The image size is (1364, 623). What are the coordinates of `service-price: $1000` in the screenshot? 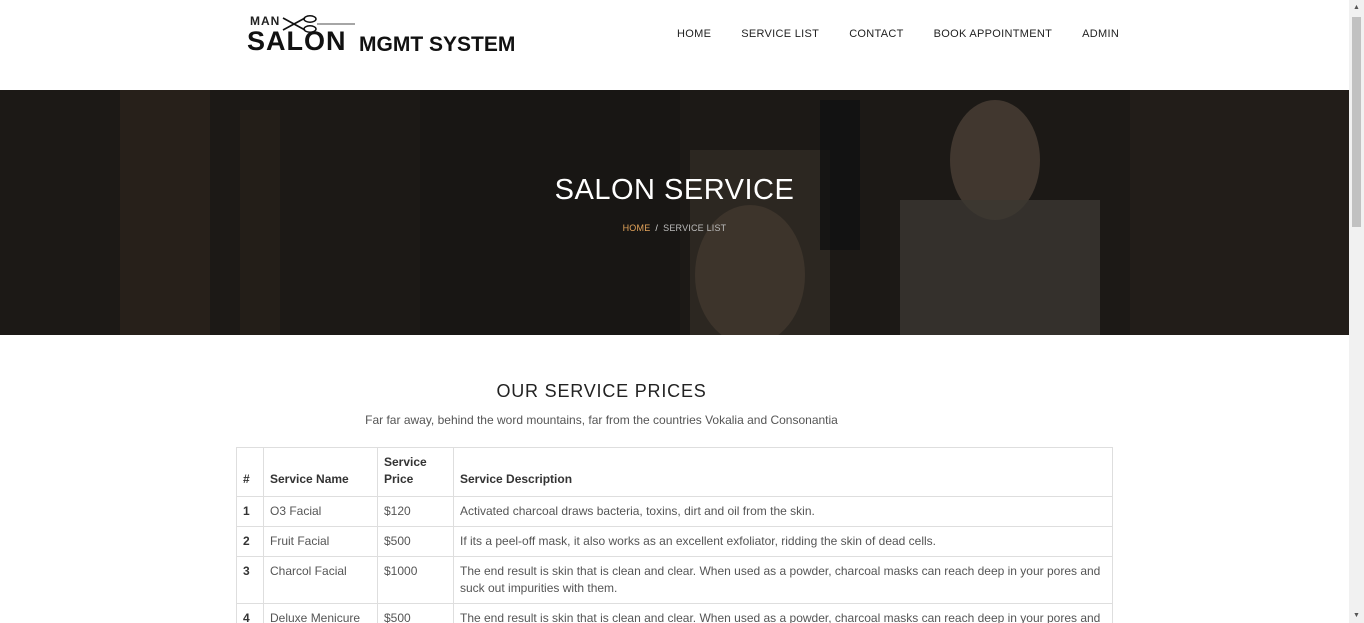 It's located at (415, 580).